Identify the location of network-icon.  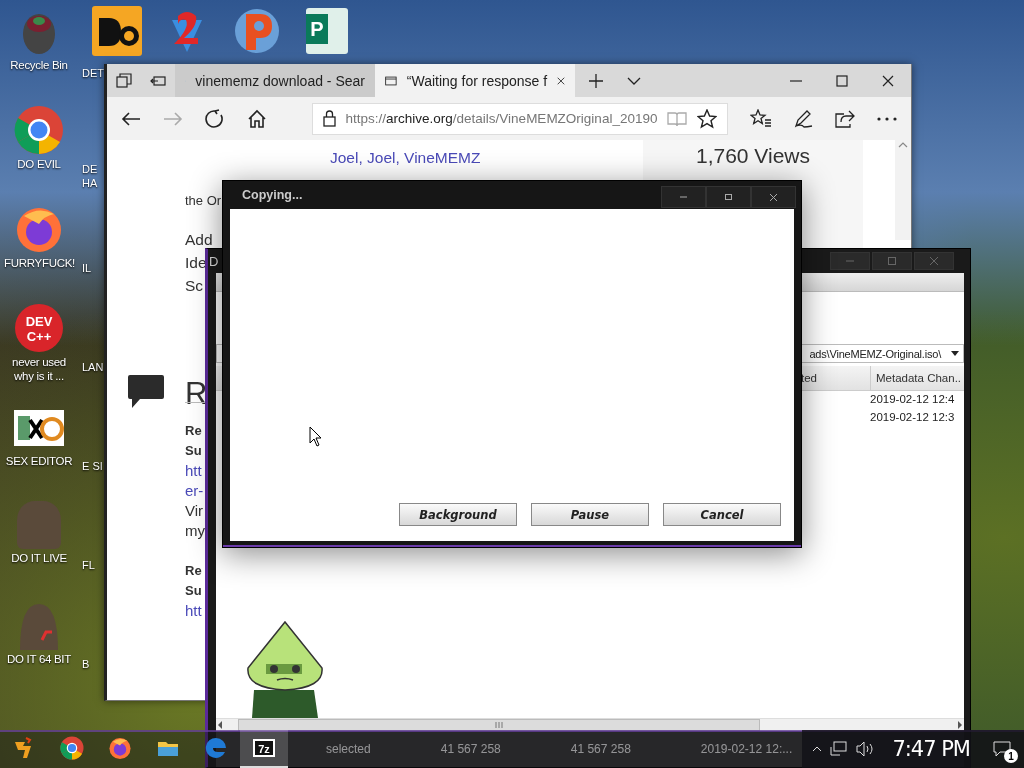
(839, 749).